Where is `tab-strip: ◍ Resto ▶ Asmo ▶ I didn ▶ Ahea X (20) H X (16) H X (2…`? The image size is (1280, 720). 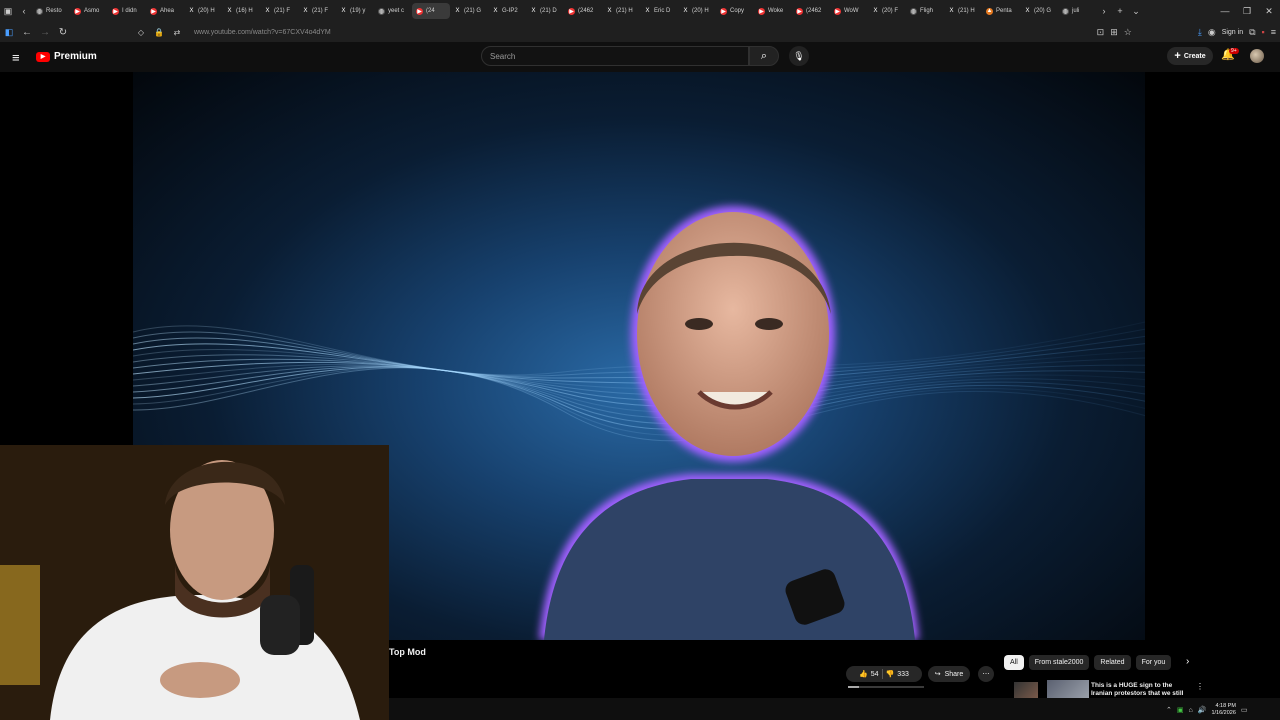
tab-strip: ◍ Resto ▶ Asmo ▶ I didn ▶ Ahea X (20) H X (16) H X (2… is located at coordinates (564, 11).